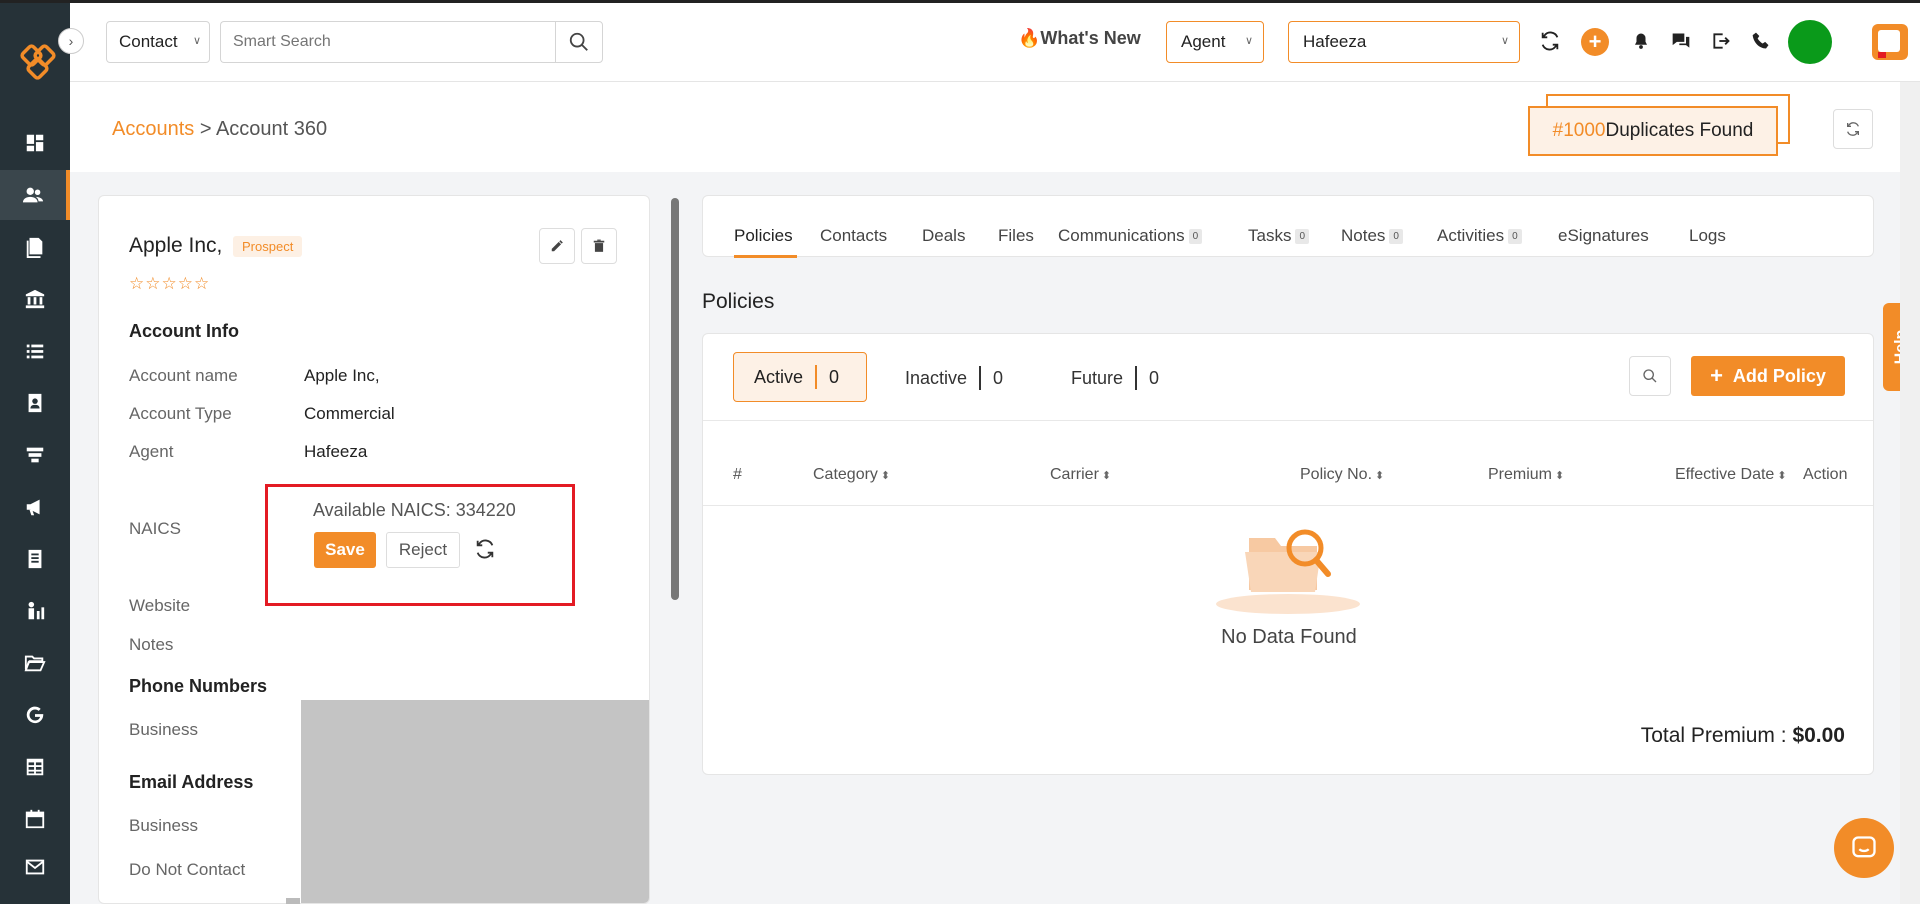 The image size is (1920, 904). I want to click on add-policy-button: + Add Policy, so click(1768, 376).